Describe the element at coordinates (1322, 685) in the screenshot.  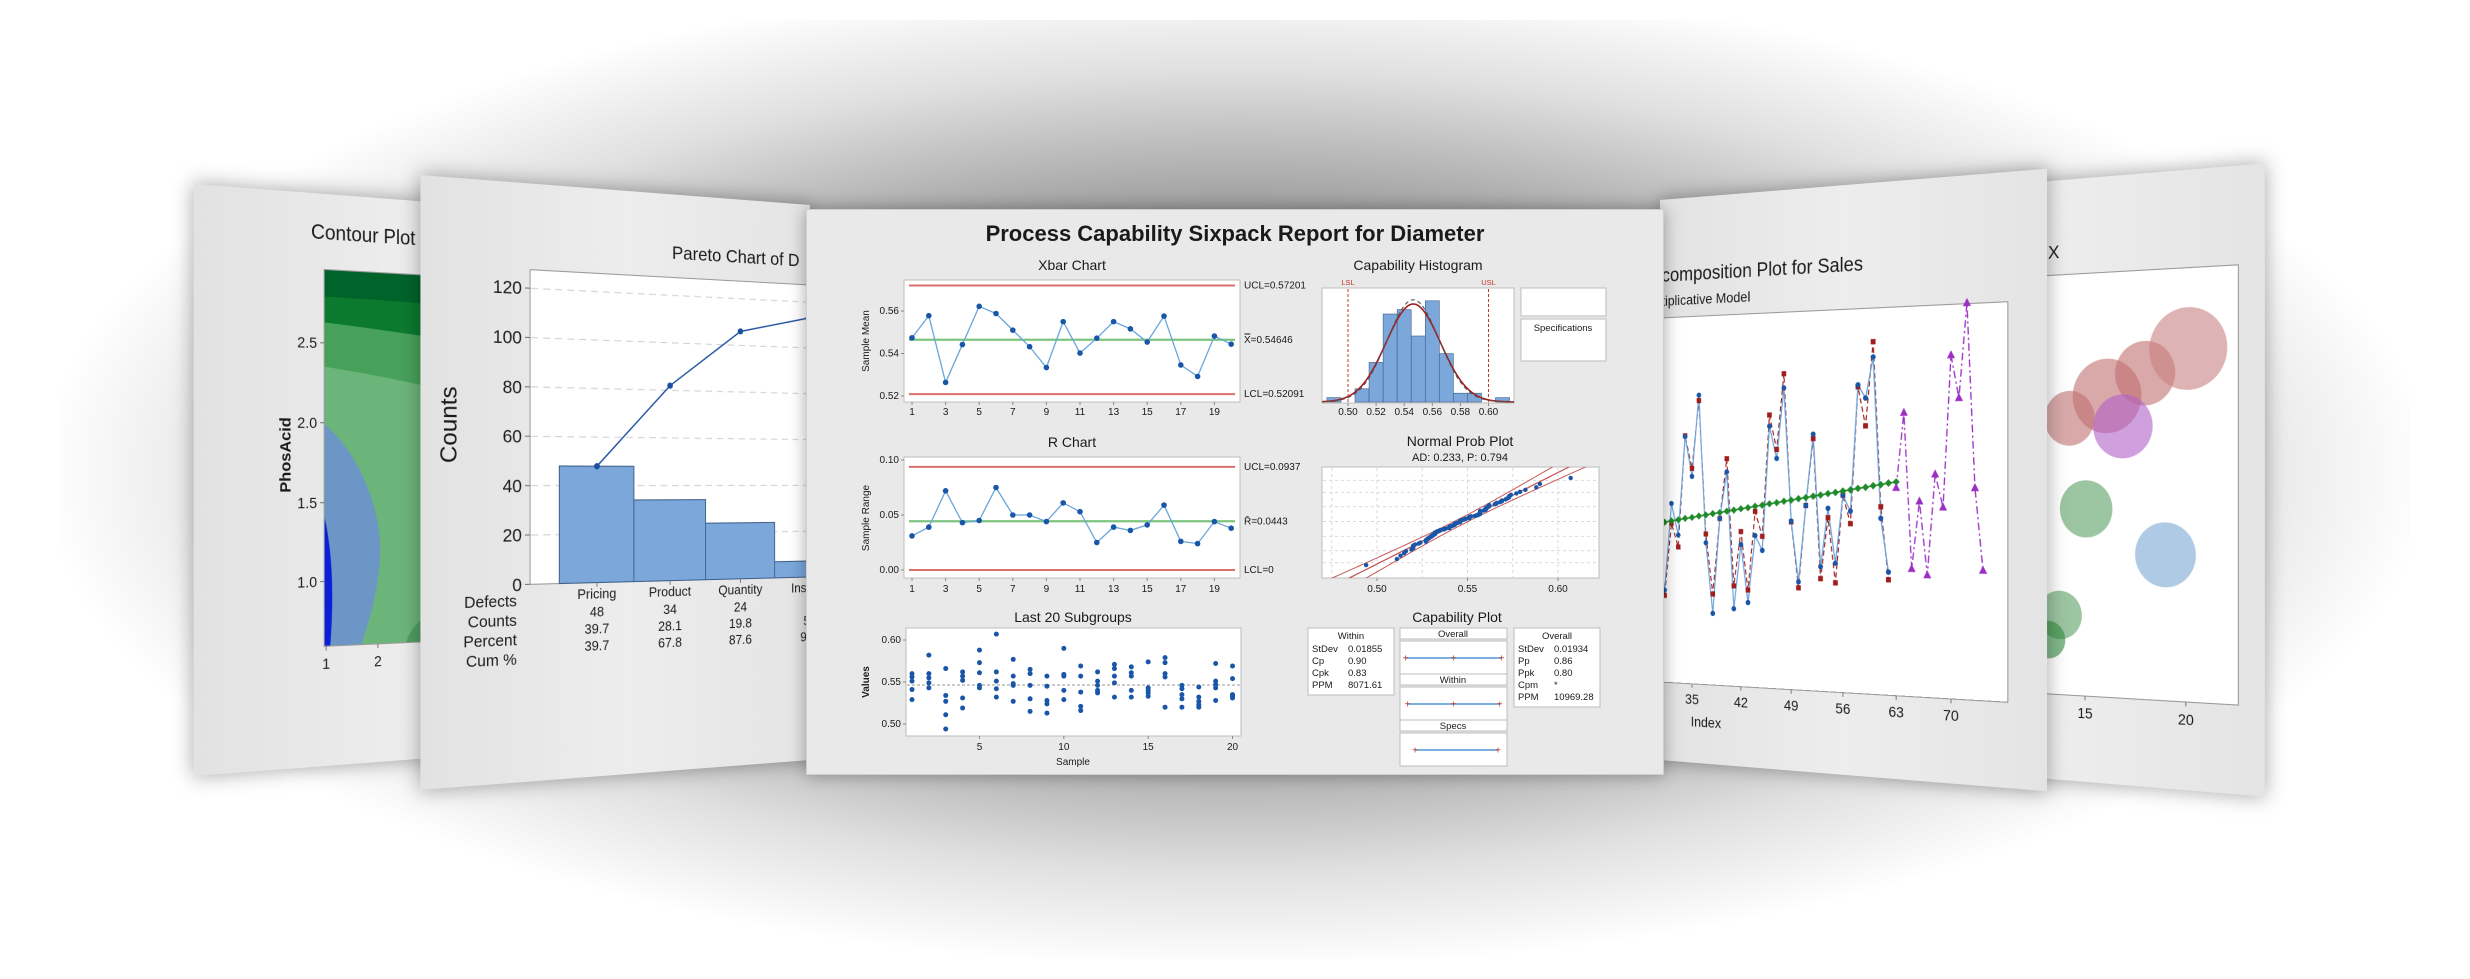
I see `stat-name: PPM` at that location.